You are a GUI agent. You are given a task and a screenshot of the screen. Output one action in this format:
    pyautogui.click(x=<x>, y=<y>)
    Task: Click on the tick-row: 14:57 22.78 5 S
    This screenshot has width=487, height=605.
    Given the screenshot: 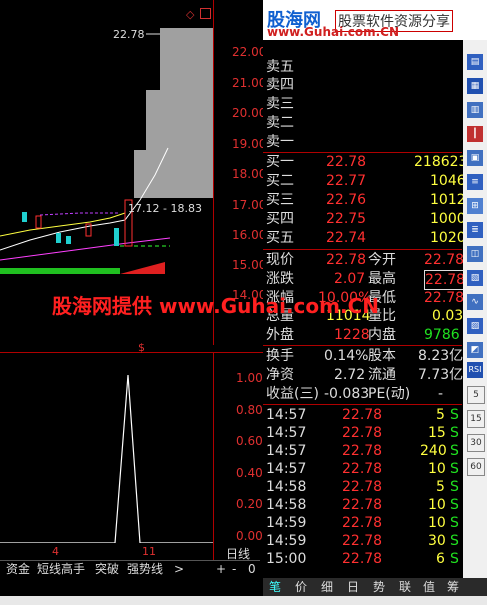 What is the action you would take?
    pyautogui.click(x=364, y=415)
    